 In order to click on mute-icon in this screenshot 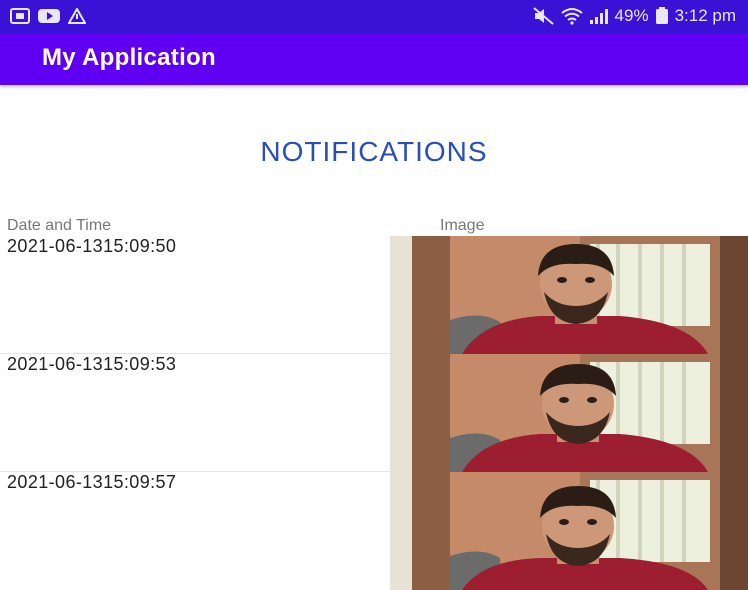, I will do `click(543, 16)`.